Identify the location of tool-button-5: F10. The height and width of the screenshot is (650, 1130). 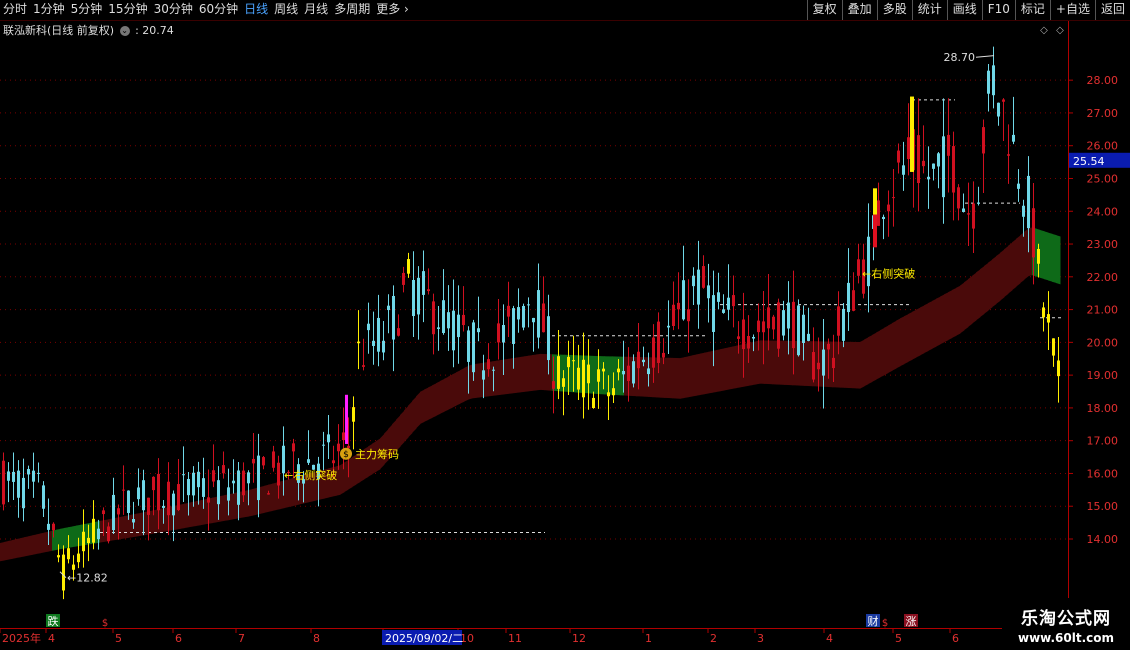
(998, 10).